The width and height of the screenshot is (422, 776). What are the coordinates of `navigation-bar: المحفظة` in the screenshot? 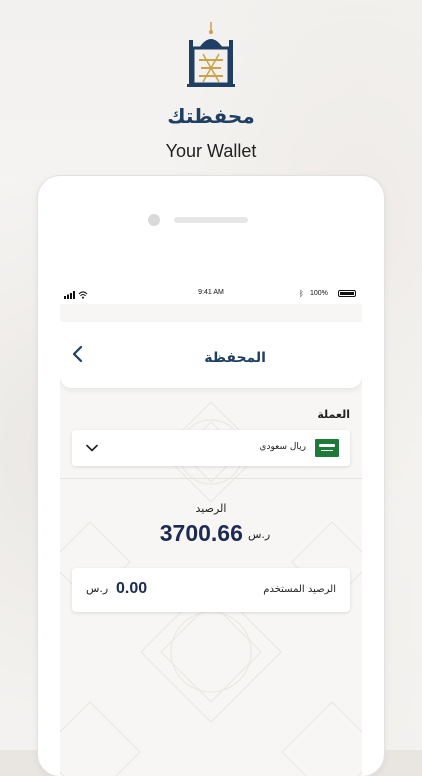 It's located at (211, 355).